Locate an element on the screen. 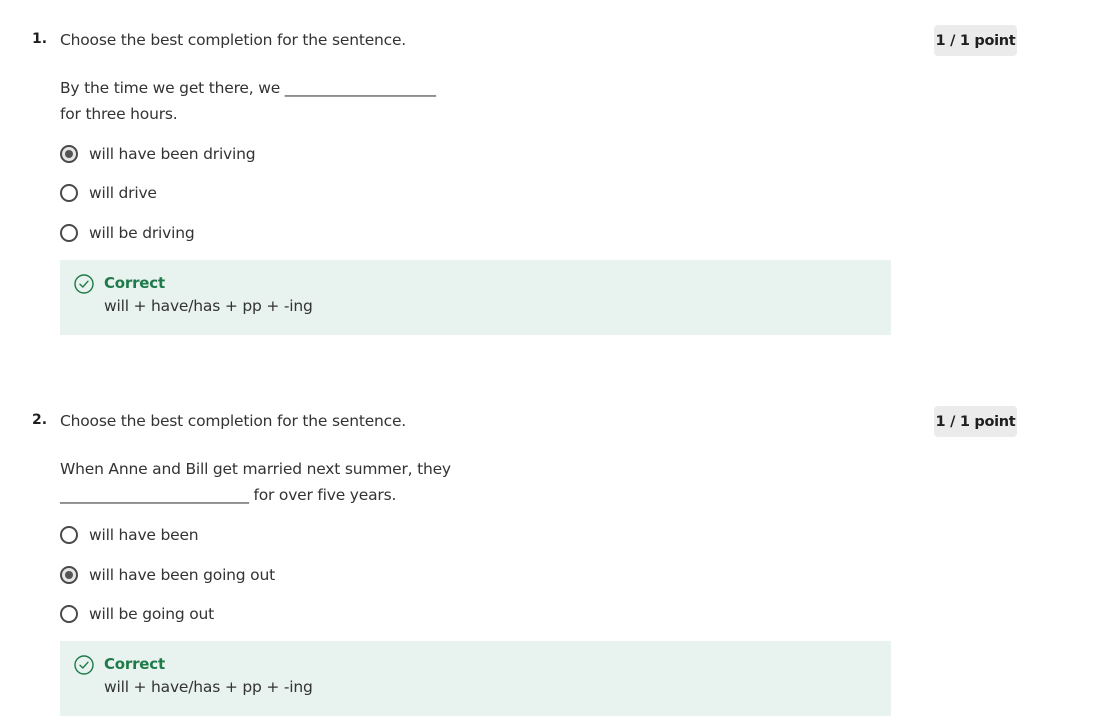 The width and height of the screenshot is (1103, 726). question-number: 2. is located at coordinates (40, 420).